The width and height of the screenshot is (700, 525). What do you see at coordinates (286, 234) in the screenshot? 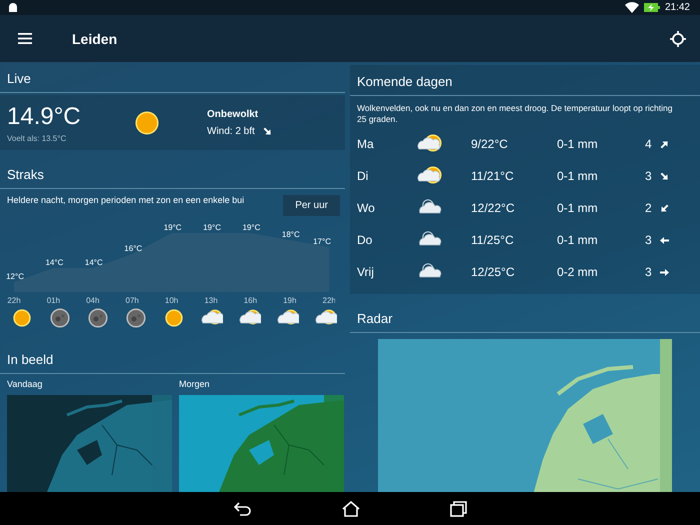
I see `data-label: 18` at bounding box center [286, 234].